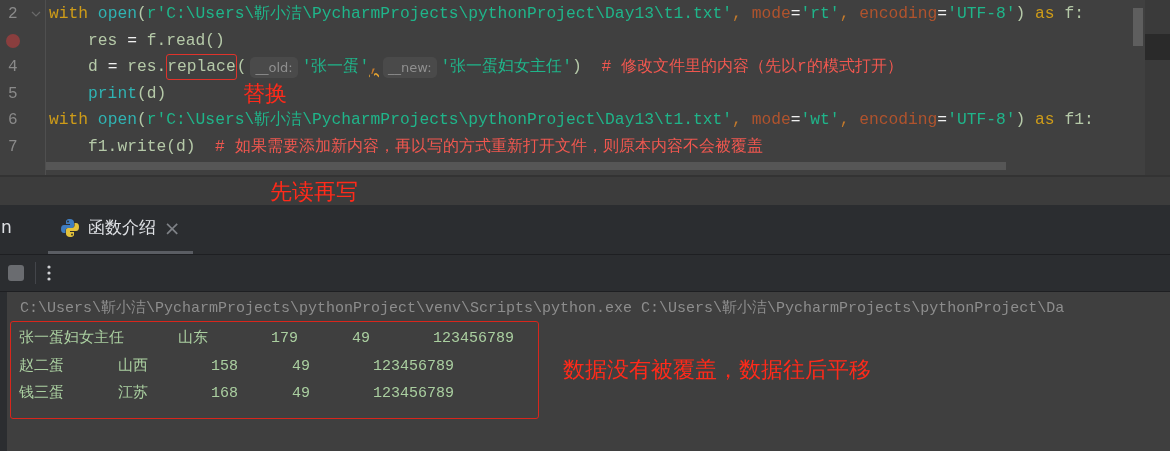 Image resolution: width=1170 pixels, height=451 pixels. What do you see at coordinates (24, 229) in the screenshot?
I see `tab: n` at bounding box center [24, 229].